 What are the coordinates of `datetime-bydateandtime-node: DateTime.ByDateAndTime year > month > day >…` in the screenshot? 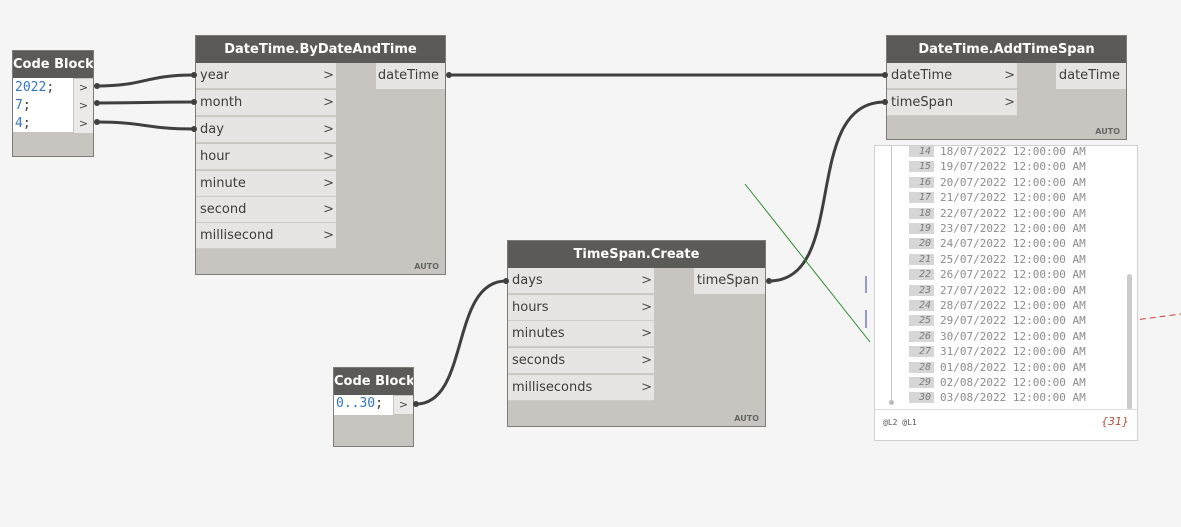 It's located at (320, 155).